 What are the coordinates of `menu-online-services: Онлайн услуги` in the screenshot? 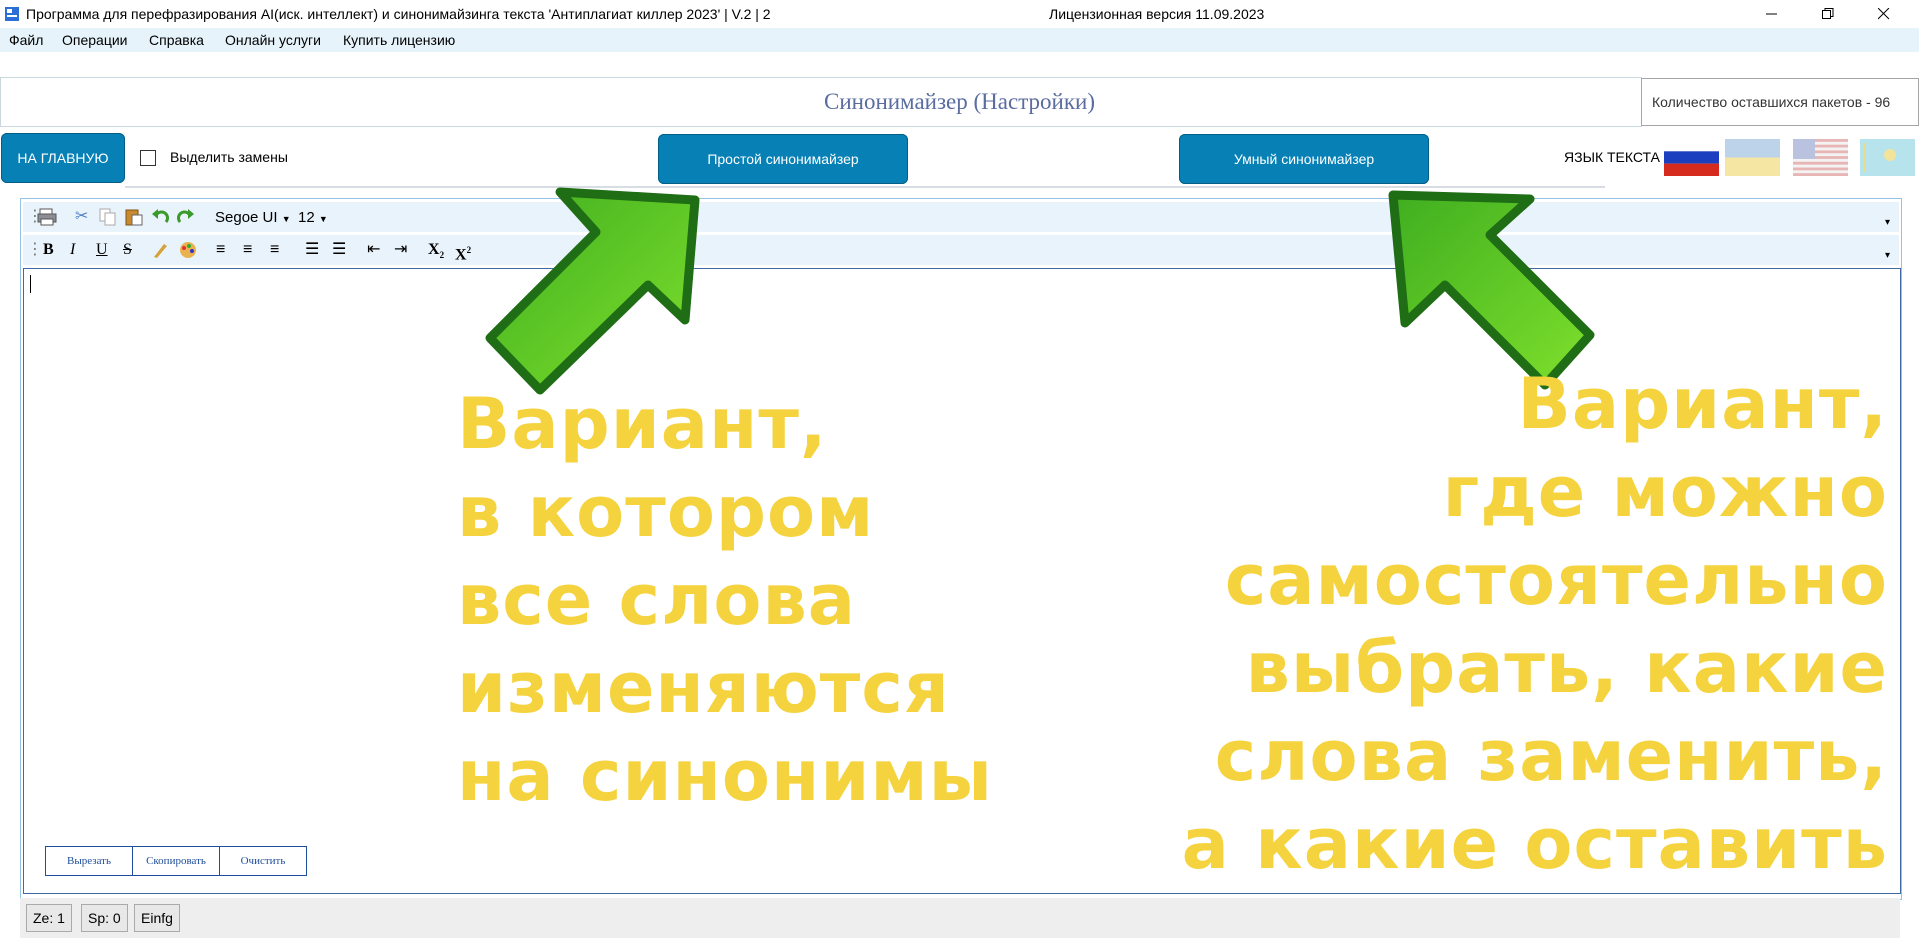 It's located at (273, 40).